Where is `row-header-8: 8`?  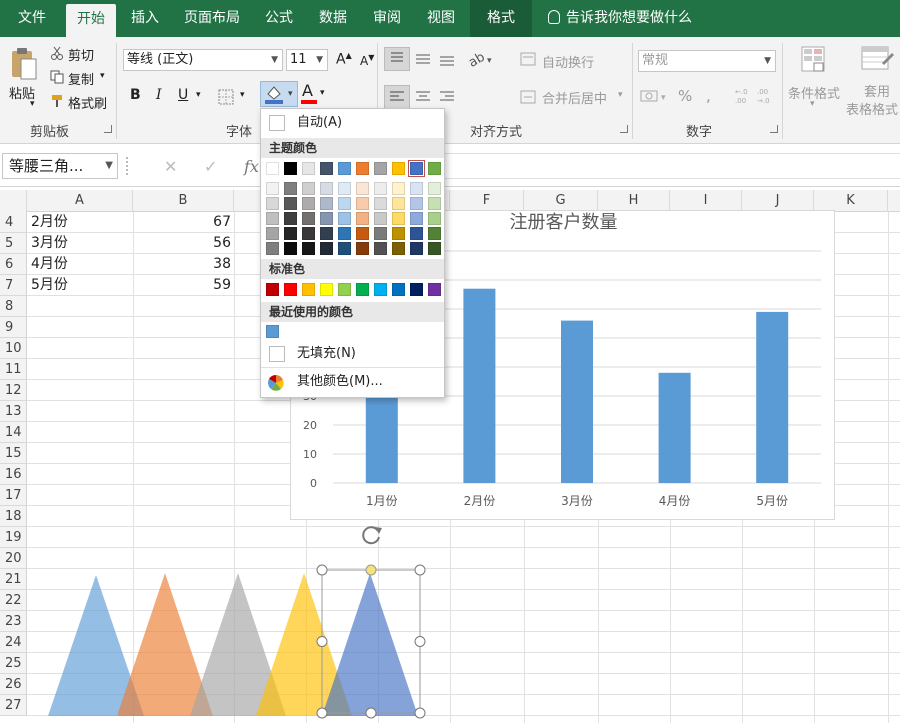
row-header-8: 8 is located at coordinates (13, 306).